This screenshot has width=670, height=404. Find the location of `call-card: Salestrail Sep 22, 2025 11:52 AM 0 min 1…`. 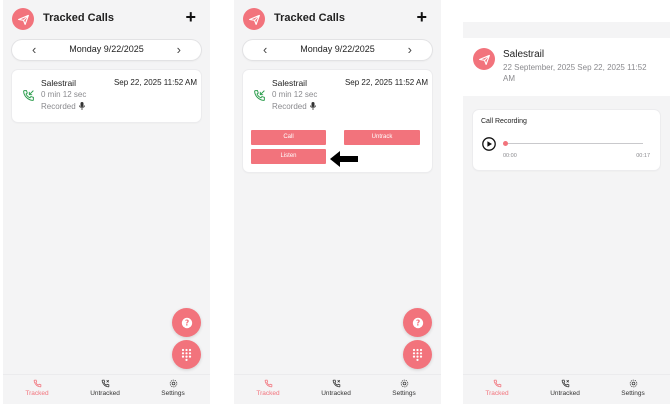

call-card: Salestrail Sep 22, 2025 11:52 AM 0 min 1… is located at coordinates (106, 96).